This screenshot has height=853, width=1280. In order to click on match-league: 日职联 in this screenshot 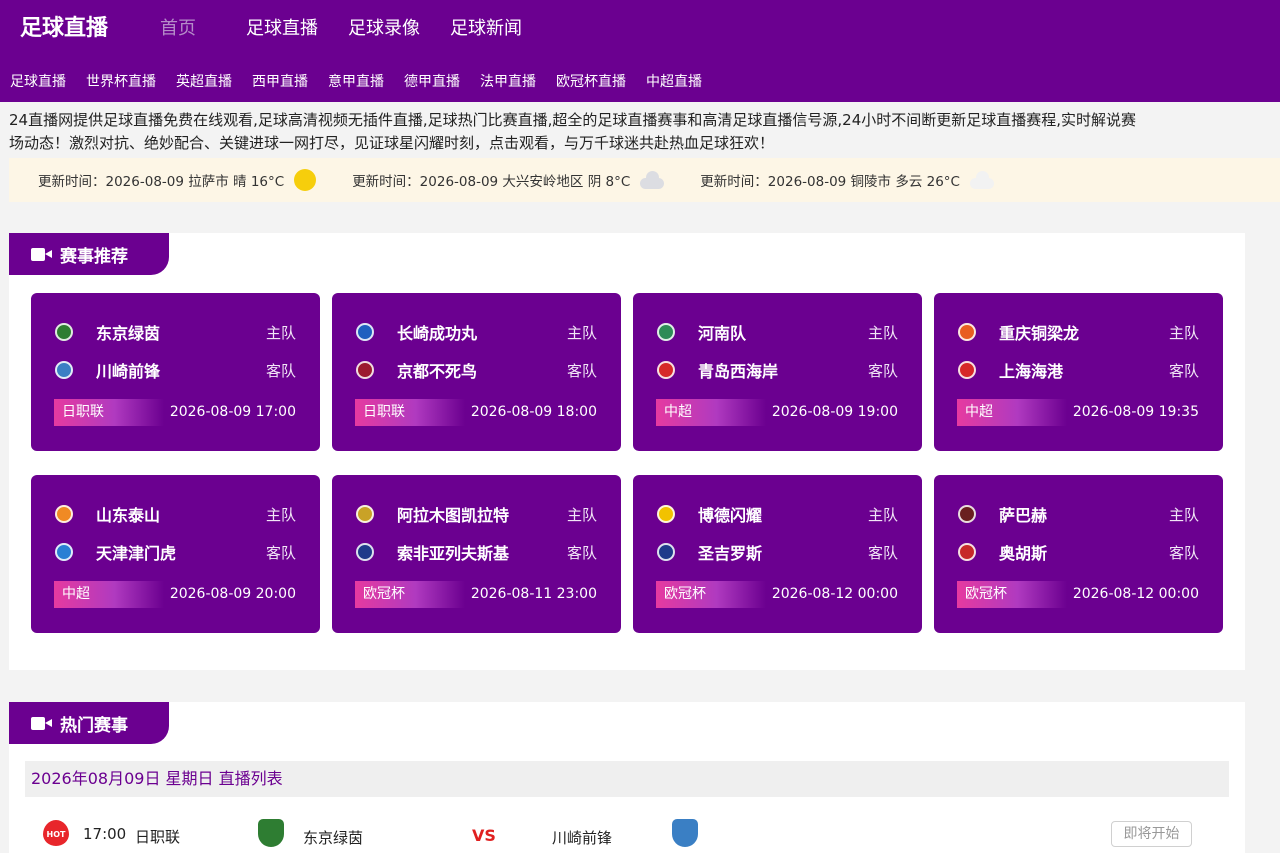, I will do `click(158, 837)`.